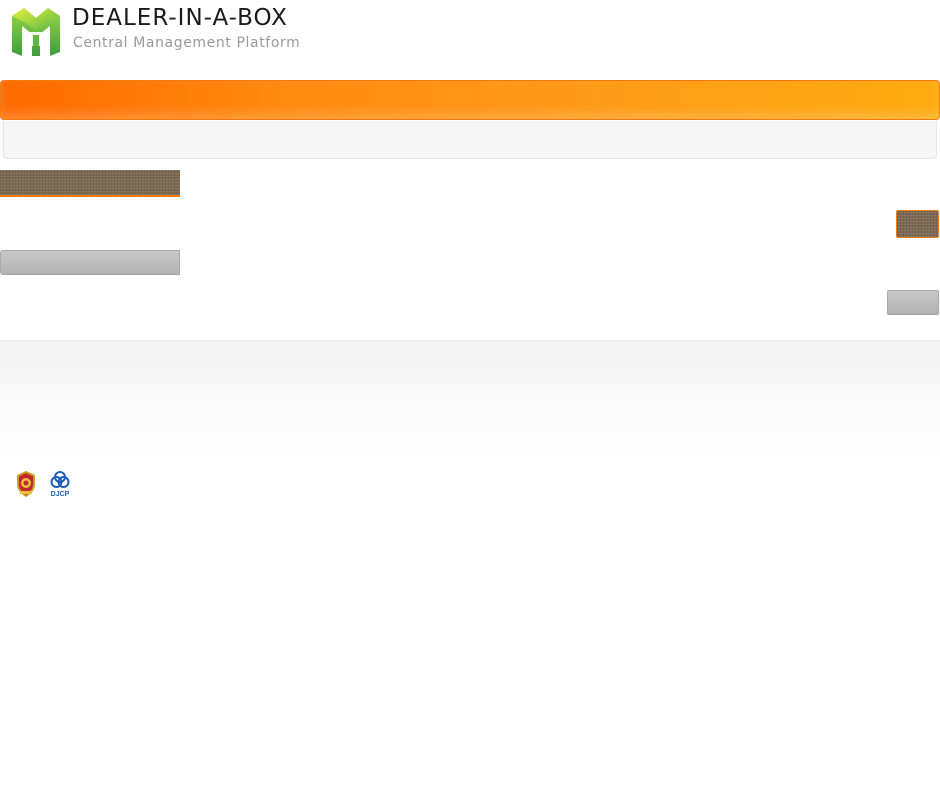  Describe the element at coordinates (470, 140) in the screenshot. I see `sub-nav-bar` at that location.